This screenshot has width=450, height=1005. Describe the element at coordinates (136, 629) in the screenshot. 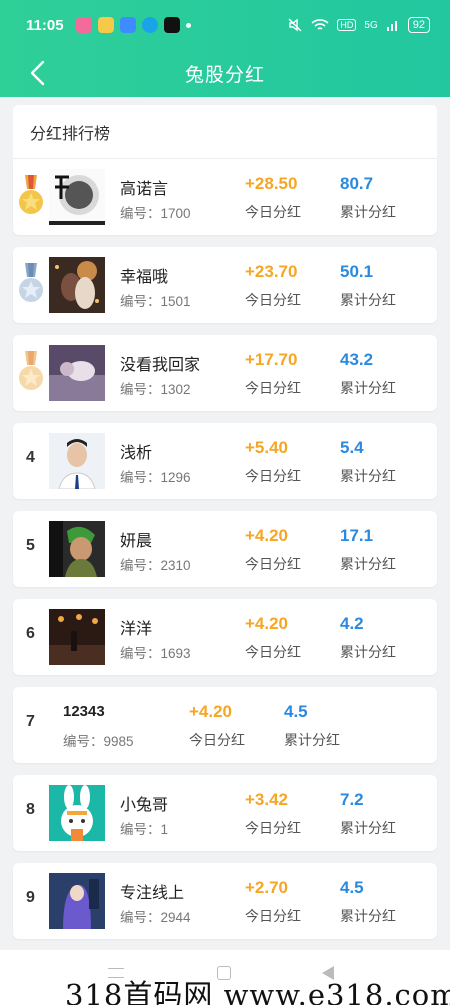

I see `user-name: 洋洋` at that location.